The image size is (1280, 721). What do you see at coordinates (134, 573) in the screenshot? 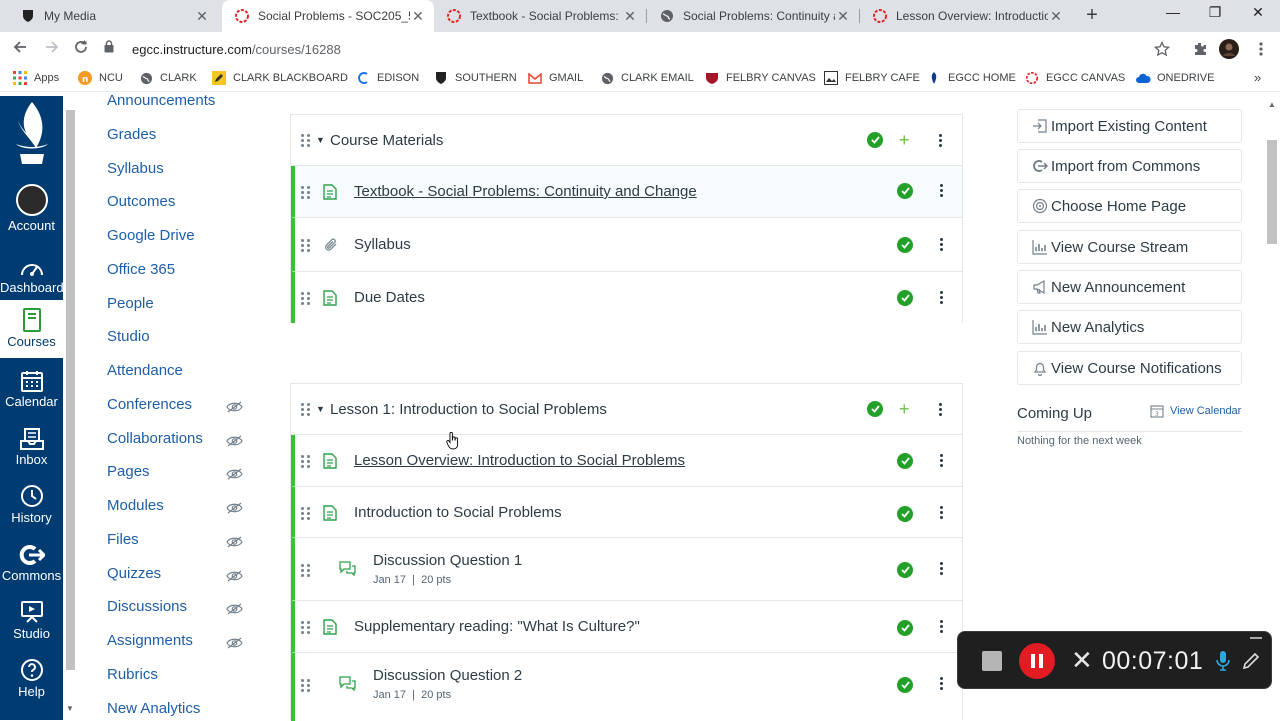
I see `course-nav-link: Quizzes` at bounding box center [134, 573].